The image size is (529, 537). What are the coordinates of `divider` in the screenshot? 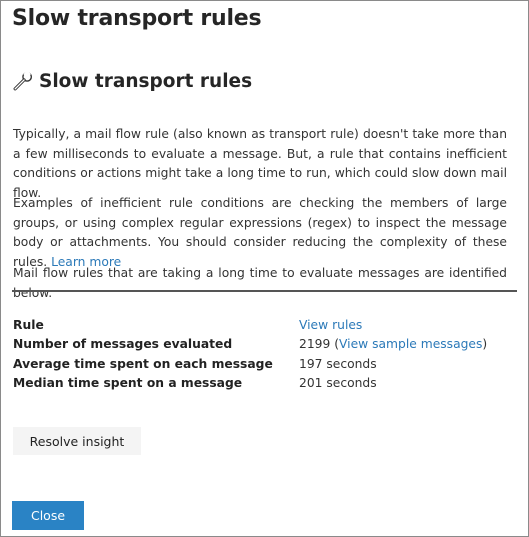 It's located at (264, 291).